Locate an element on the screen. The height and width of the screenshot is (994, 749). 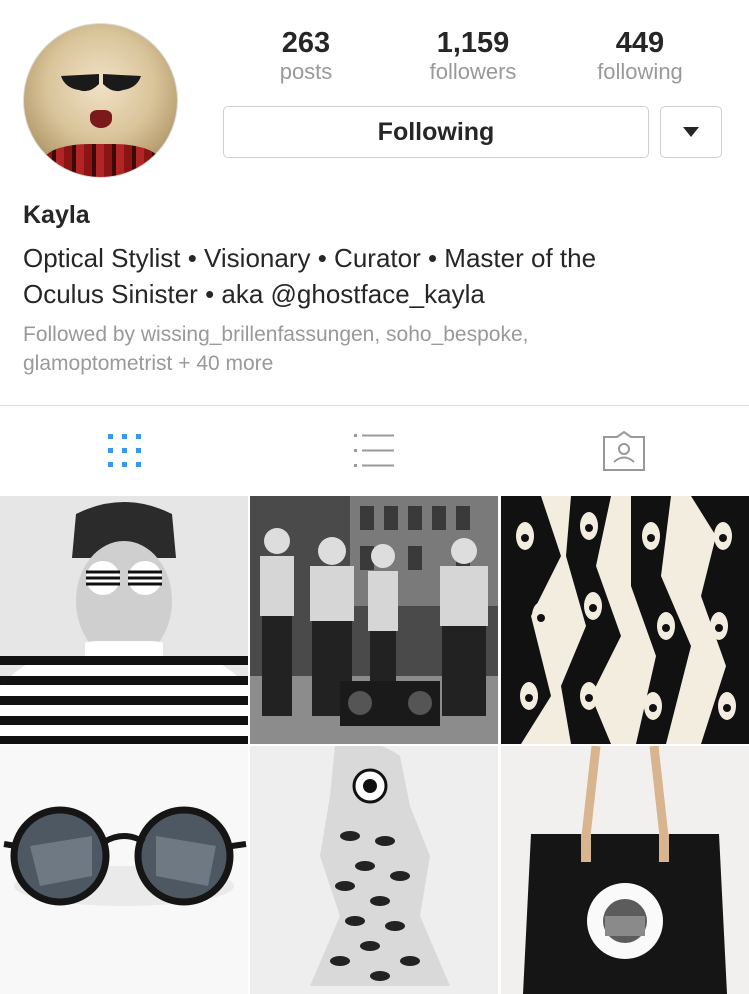
caret-down-icon is located at coordinates (691, 132).